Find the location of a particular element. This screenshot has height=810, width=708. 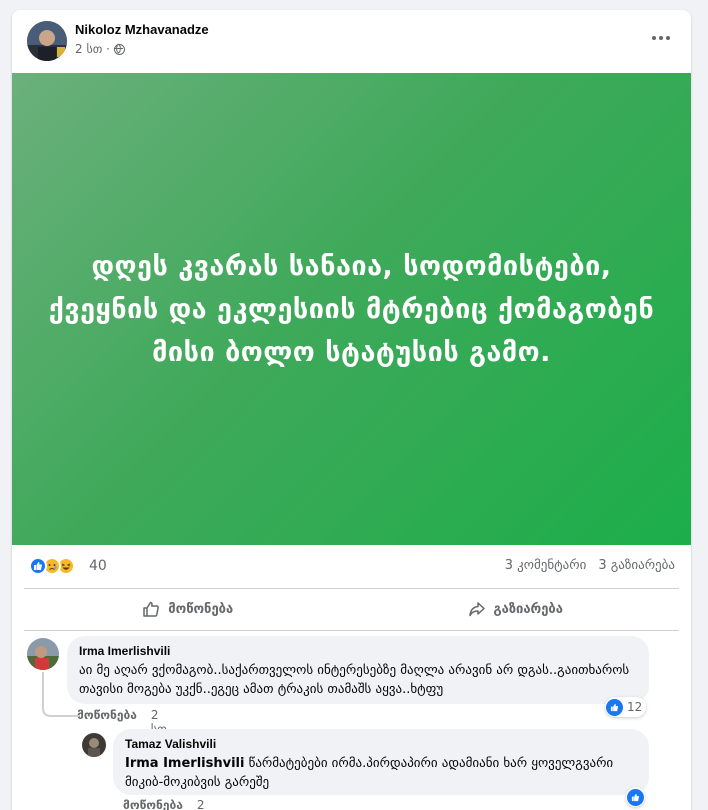

post-header: Nikoloz Mzhavanadze 2 სთ · is located at coordinates (351, 41).